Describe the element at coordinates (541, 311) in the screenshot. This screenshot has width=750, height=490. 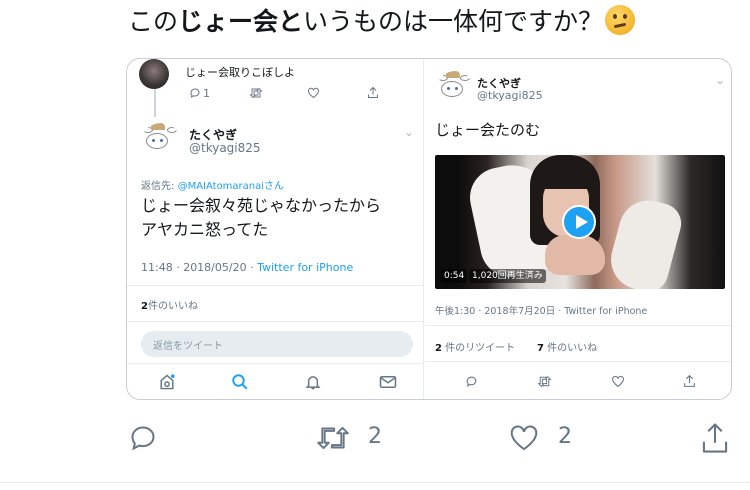
I see `tweet-timestamp: 午後1:30 · 2018年7月20日 · Twitter for iPhone` at that location.